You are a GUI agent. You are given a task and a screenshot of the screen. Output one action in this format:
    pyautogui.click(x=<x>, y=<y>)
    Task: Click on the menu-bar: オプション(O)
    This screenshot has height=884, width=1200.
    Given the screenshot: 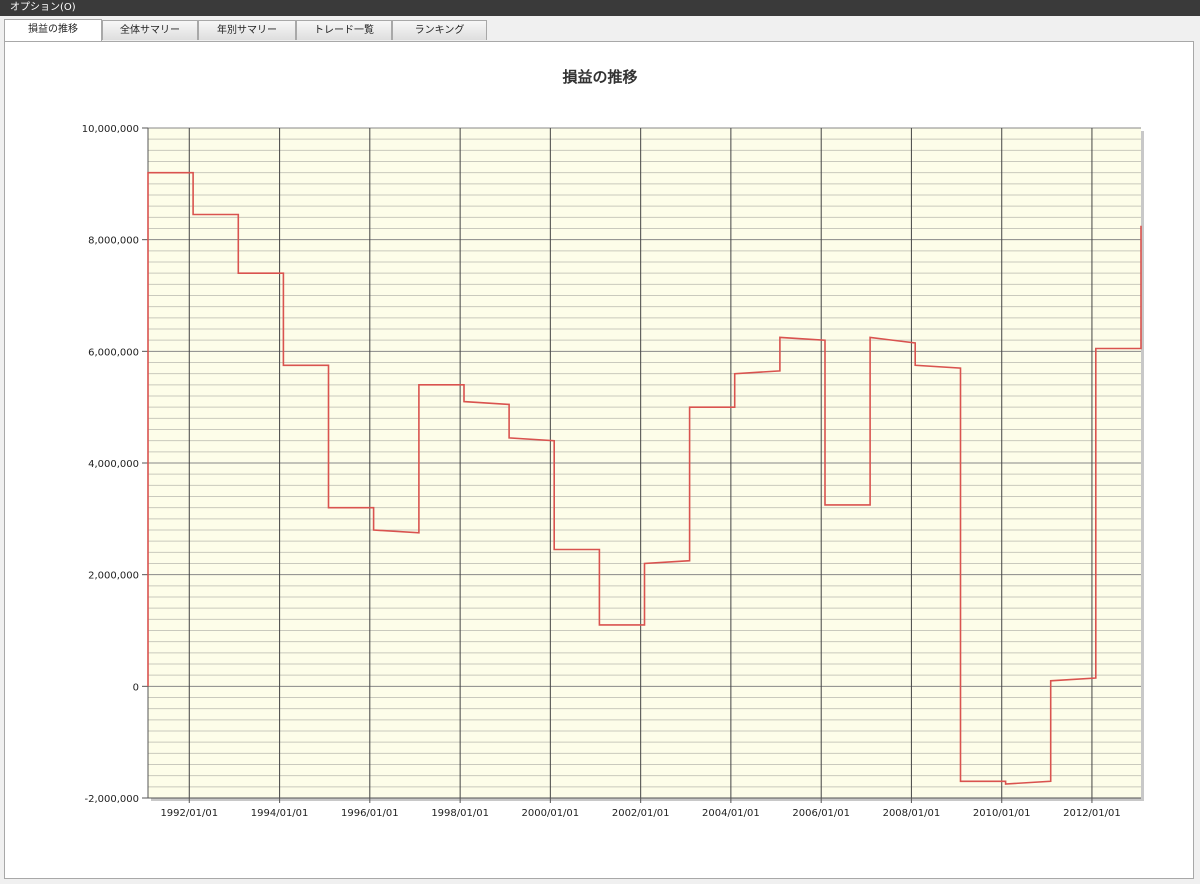 What is the action you would take?
    pyautogui.click(x=600, y=8)
    